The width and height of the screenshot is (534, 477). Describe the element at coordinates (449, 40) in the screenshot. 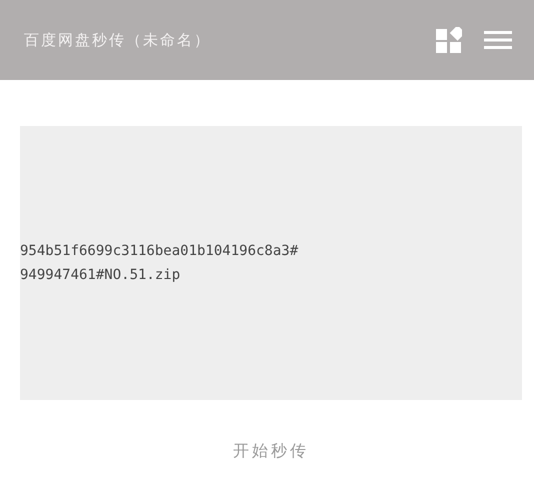

I see `apps-icon` at that location.